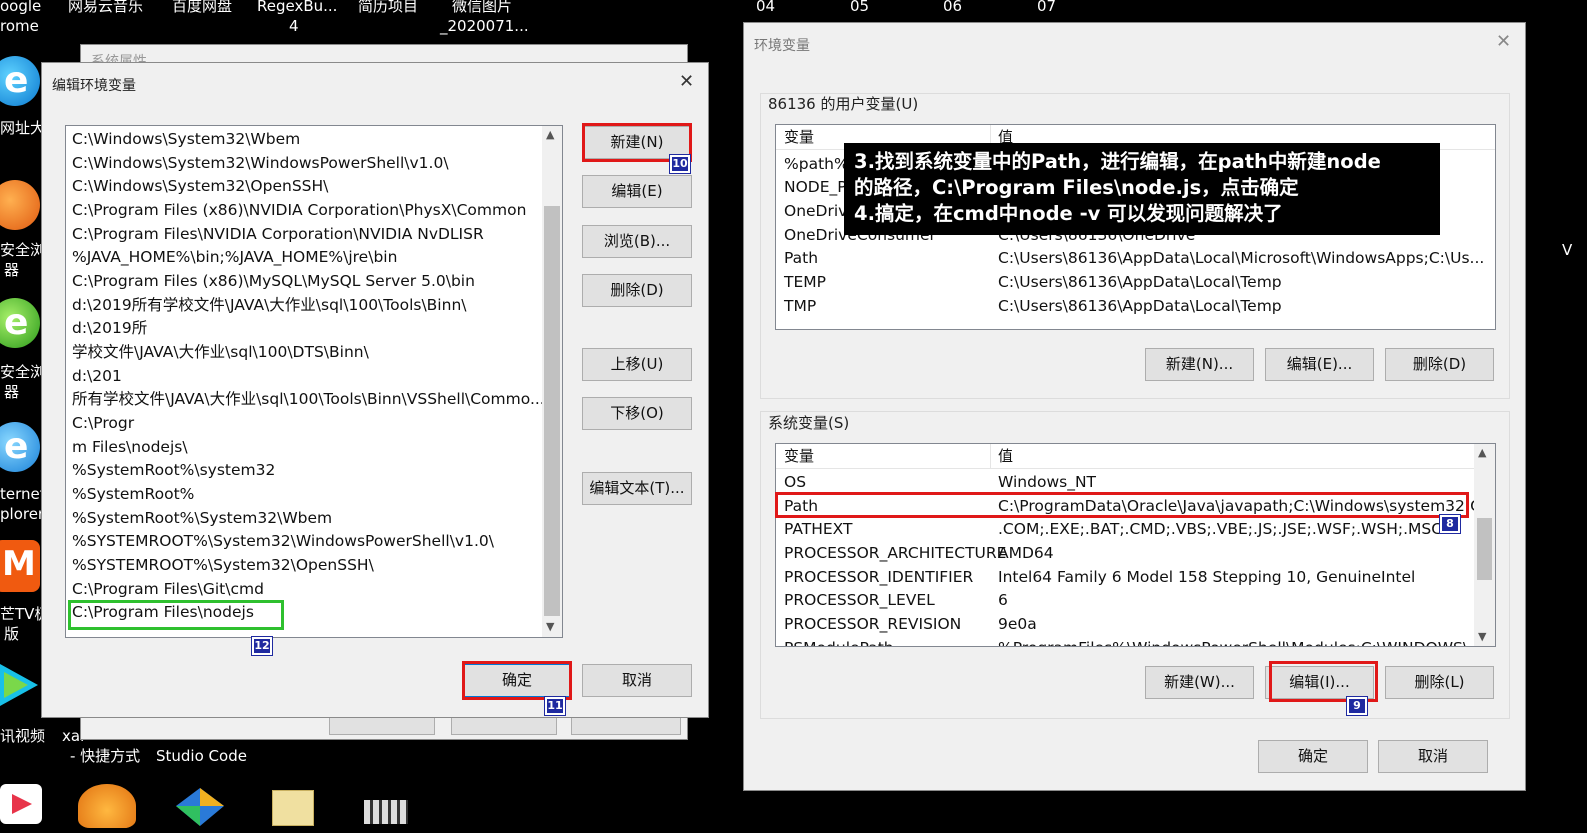  I want to click on user-delete-button: 删除(D), so click(1439, 364).